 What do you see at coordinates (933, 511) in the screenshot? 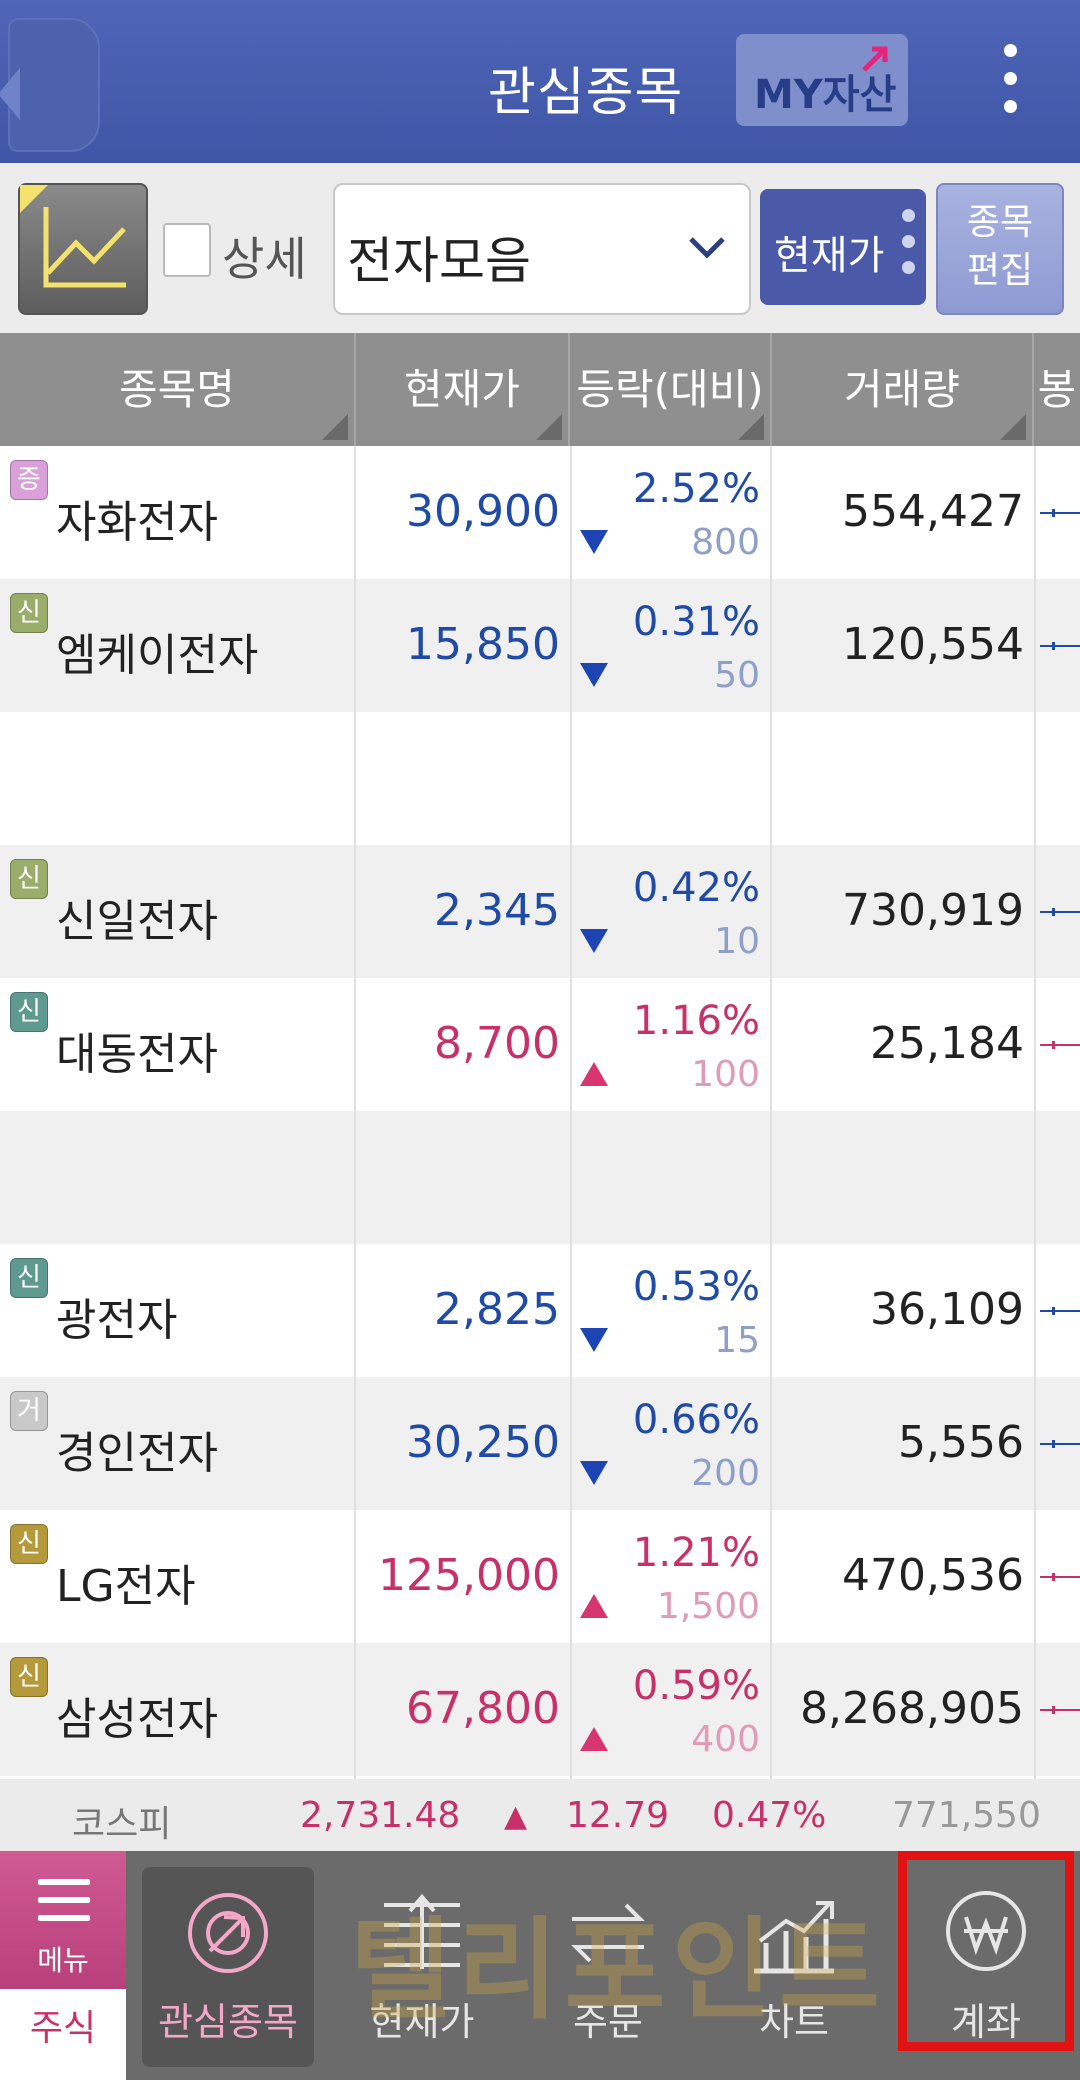
I see `trade-volume: 554,427` at bounding box center [933, 511].